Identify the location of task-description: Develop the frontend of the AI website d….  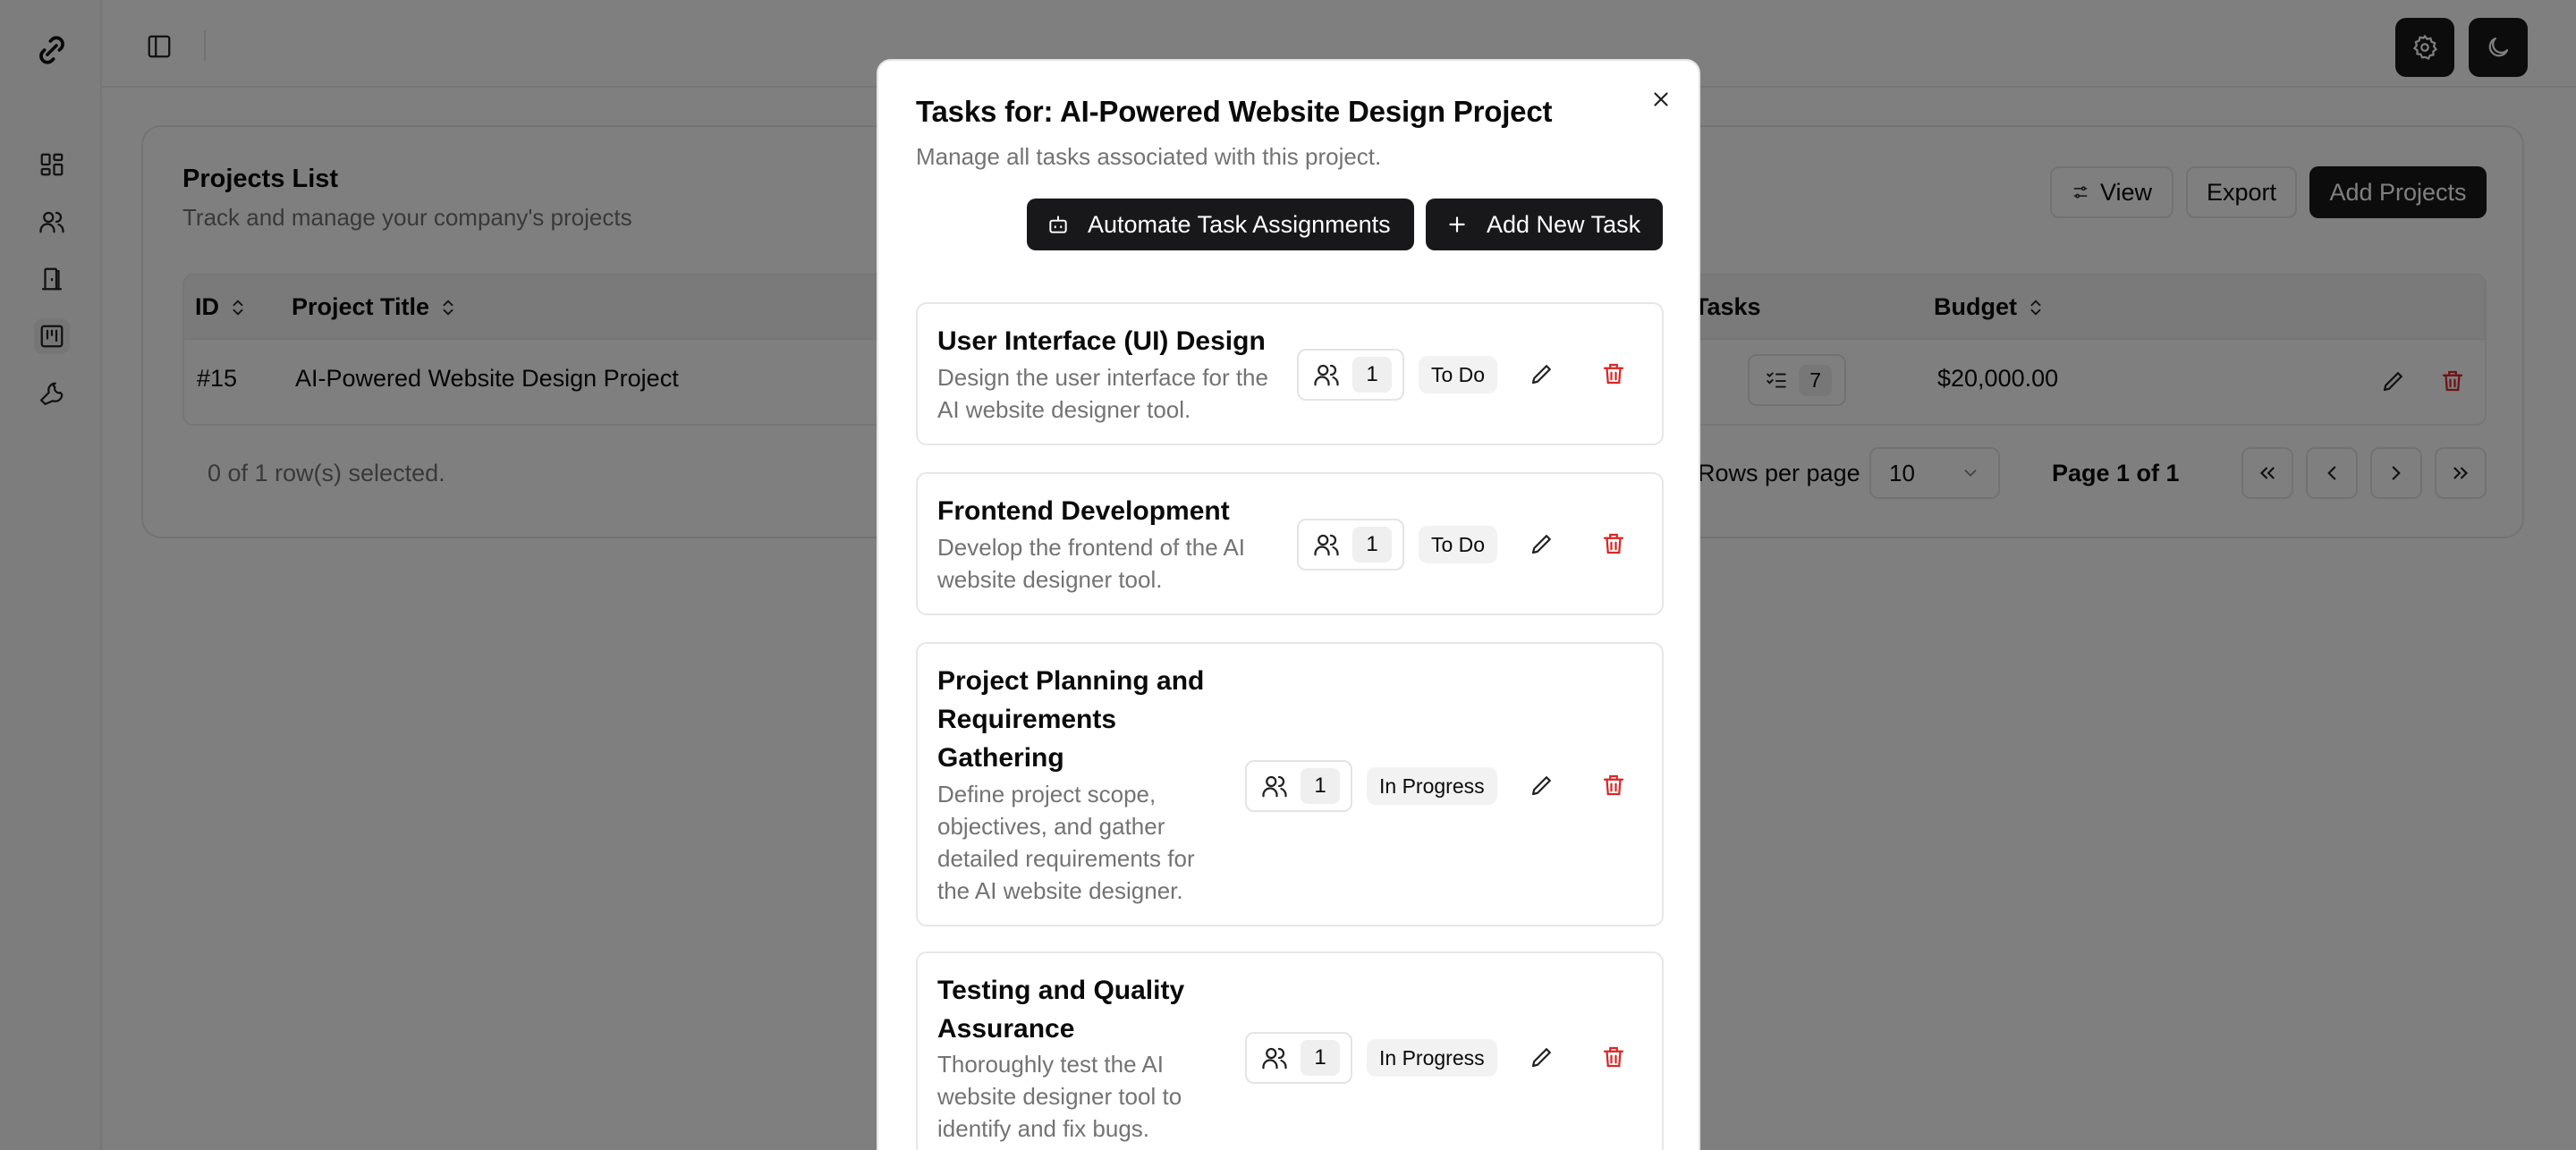
(1091, 563).